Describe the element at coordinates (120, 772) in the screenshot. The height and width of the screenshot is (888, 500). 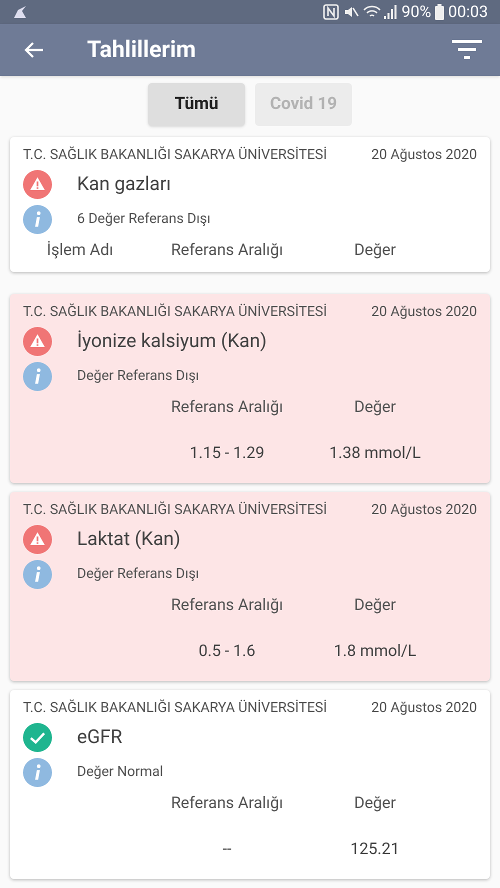
I see `status-note: Değer Normal` at that location.